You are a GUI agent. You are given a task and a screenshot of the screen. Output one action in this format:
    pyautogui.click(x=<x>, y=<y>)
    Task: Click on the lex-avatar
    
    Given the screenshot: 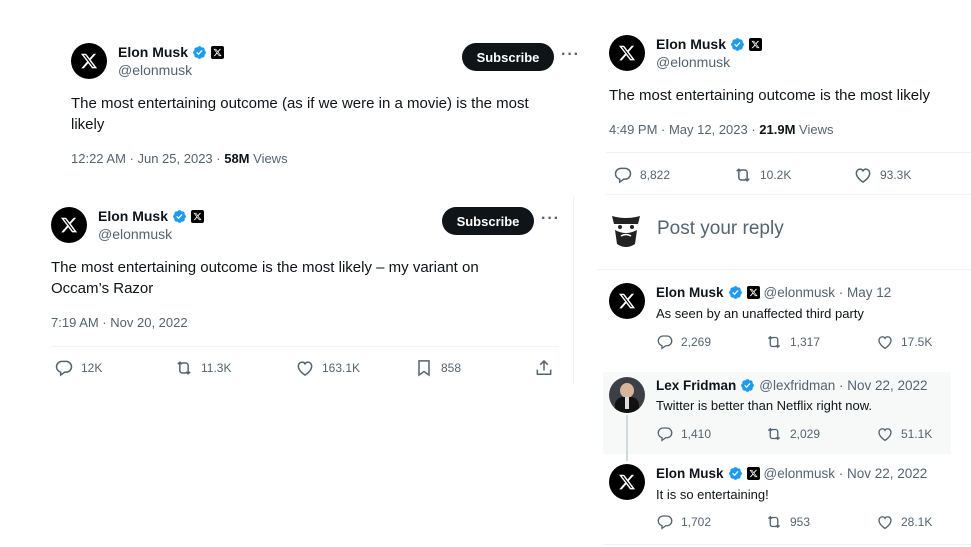 What is the action you would take?
    pyautogui.click(x=627, y=395)
    